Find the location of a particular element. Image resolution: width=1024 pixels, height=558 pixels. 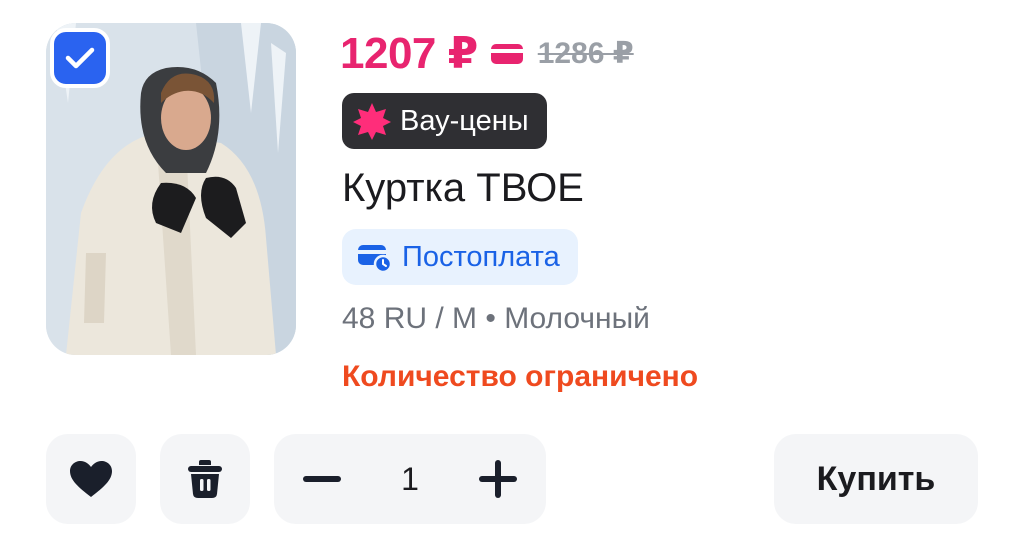

quantity-value: 1 is located at coordinates (410, 478).